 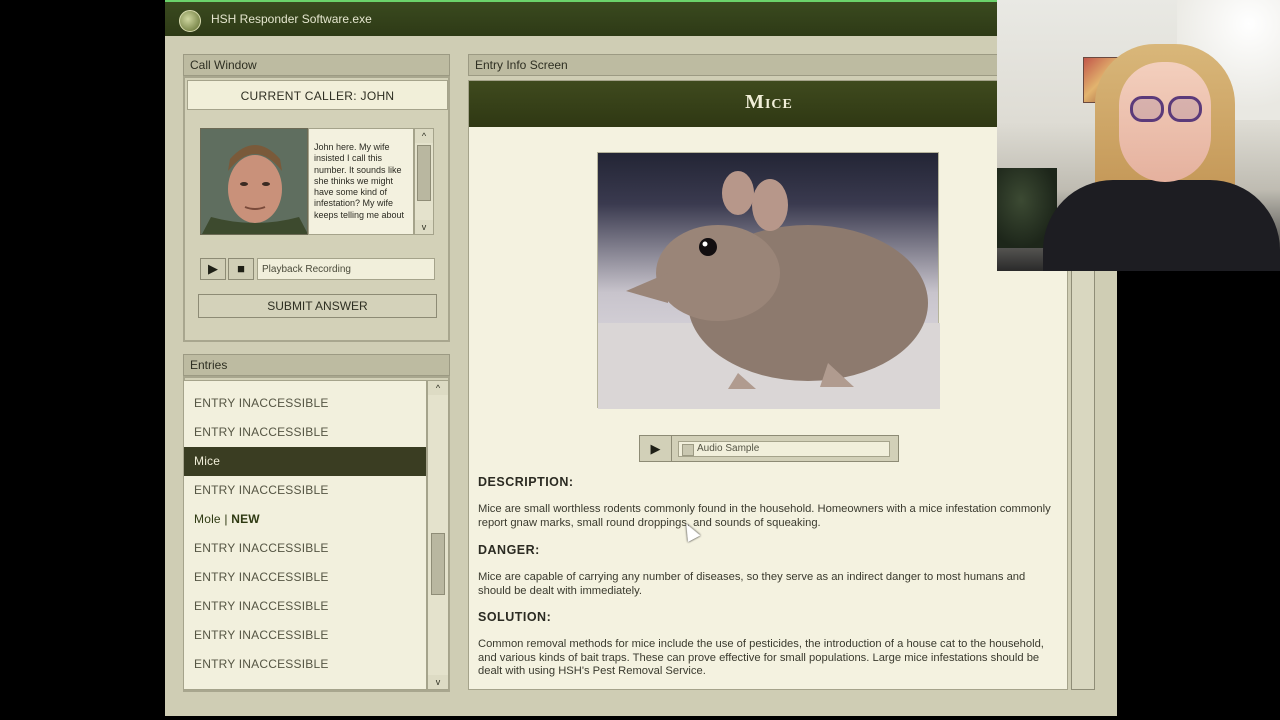 What do you see at coordinates (784, 449) in the screenshot?
I see `audio-sample-field: Audio Sample` at bounding box center [784, 449].